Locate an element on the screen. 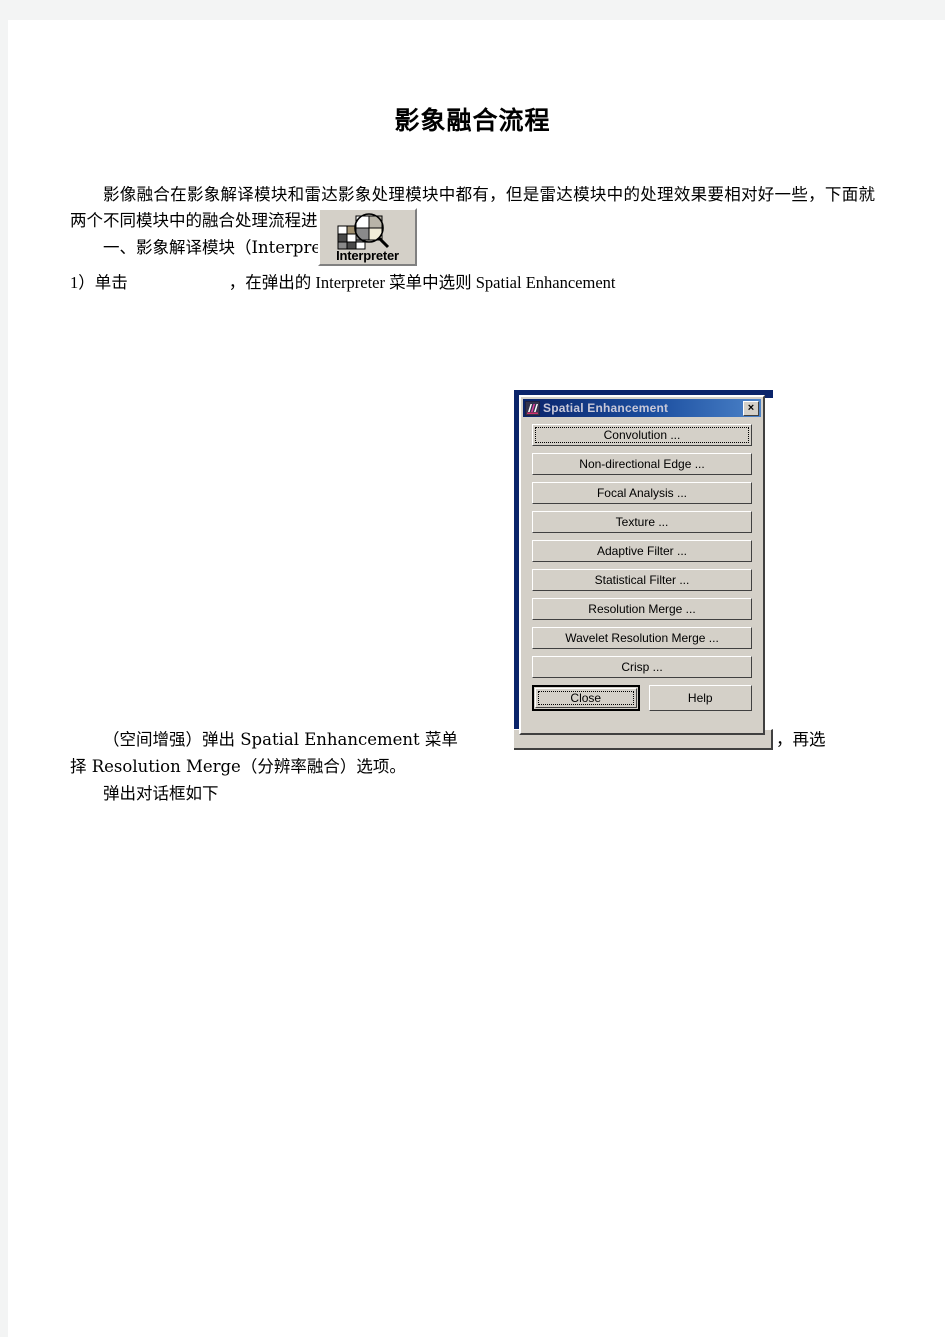  wrap-line-1-right: ，再选 is located at coordinates (801, 739).